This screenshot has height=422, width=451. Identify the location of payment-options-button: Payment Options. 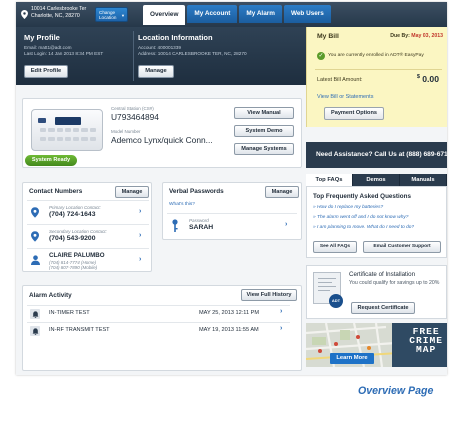
(354, 113).